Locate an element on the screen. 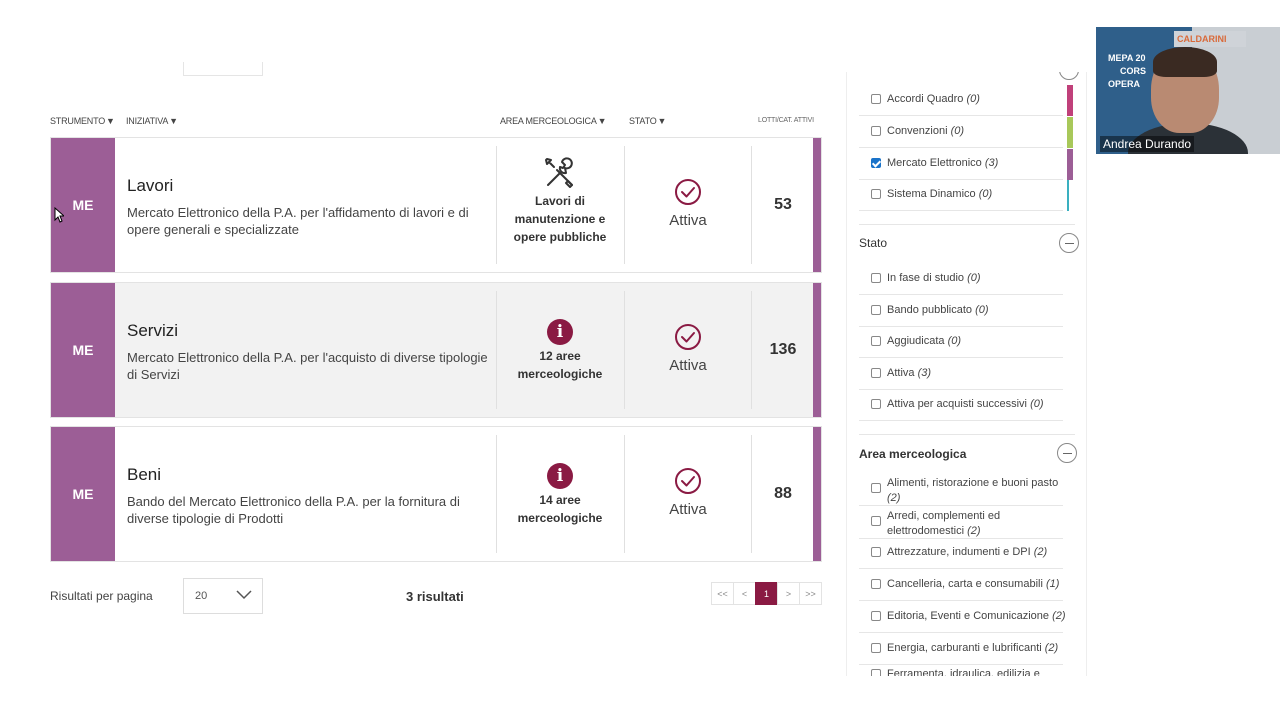 This screenshot has width=1280, height=720. sort-area: AREA MERCEOLOGICA▼ is located at coordinates (553, 121).